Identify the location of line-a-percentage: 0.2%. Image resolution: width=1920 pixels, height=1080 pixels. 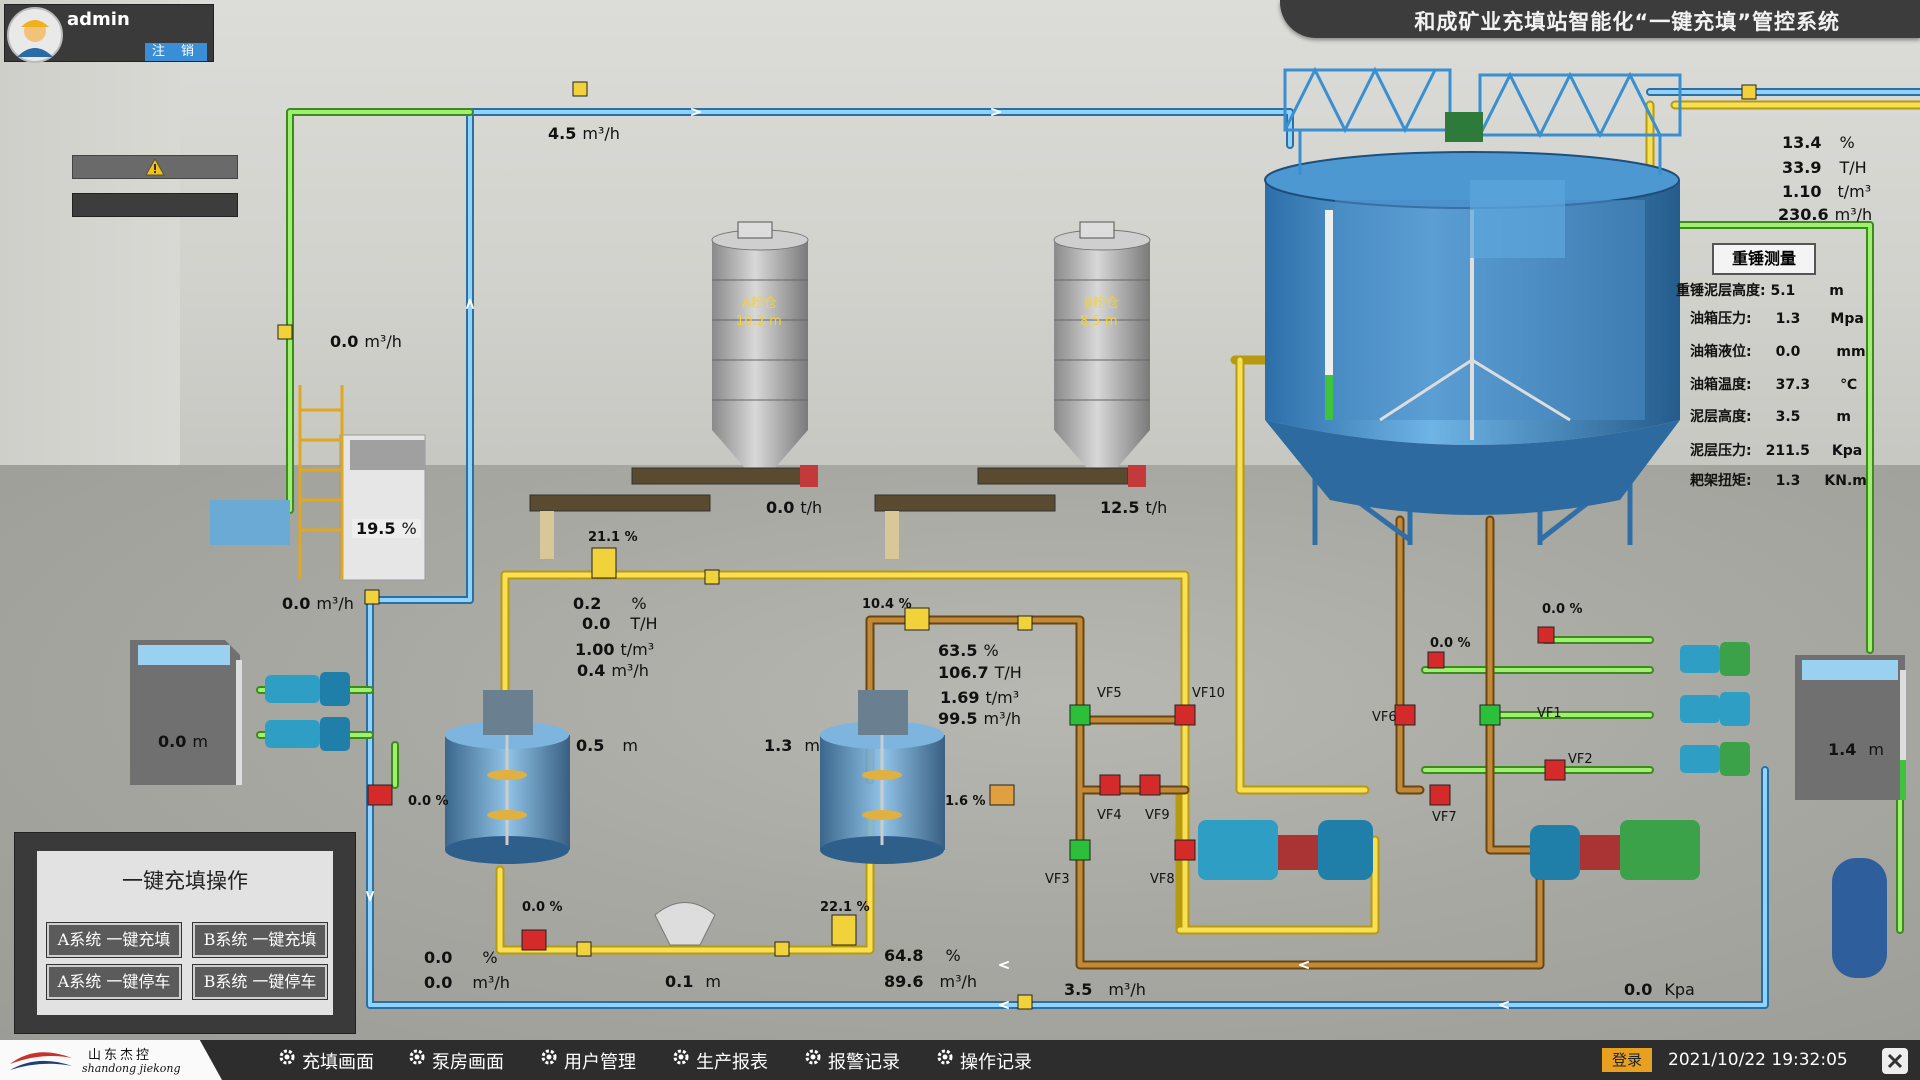
(610, 603).